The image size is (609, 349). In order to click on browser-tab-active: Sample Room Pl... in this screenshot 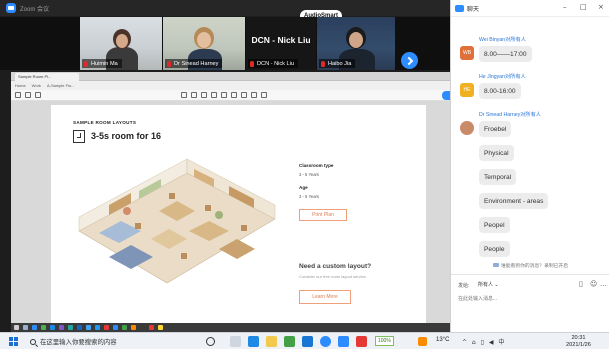, I will do `click(47, 77)`.